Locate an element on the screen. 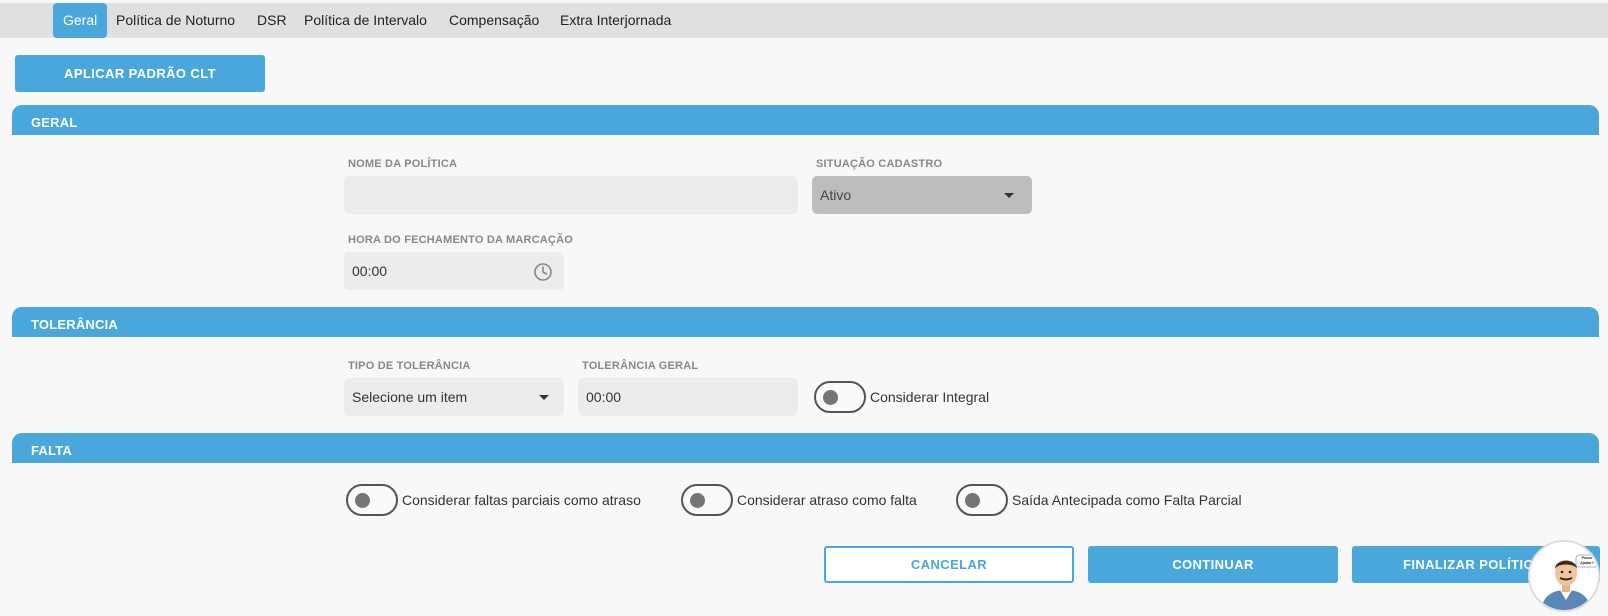 The width and height of the screenshot is (1608, 616). section-title: FALTA is located at coordinates (51, 450).